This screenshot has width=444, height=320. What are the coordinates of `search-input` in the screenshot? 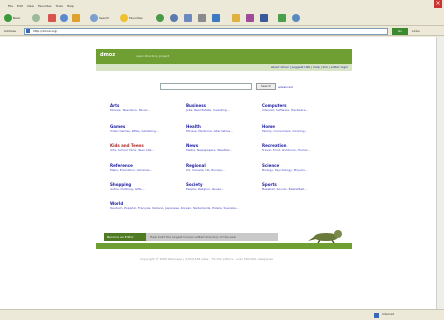 It's located at (206, 86).